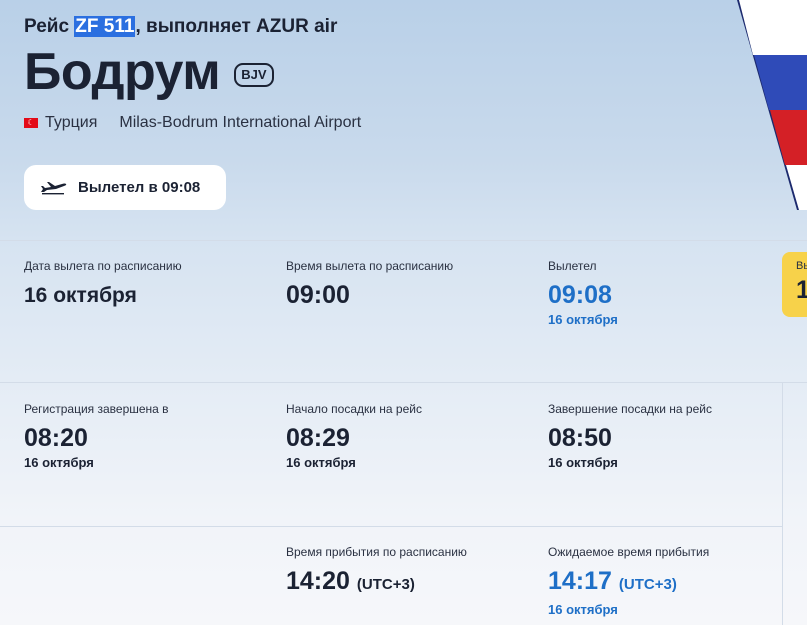 Image resolution: width=807 pixels, height=625 pixels. I want to click on actual-departure: Вылетел 09:08 16 октября, so click(583, 293).